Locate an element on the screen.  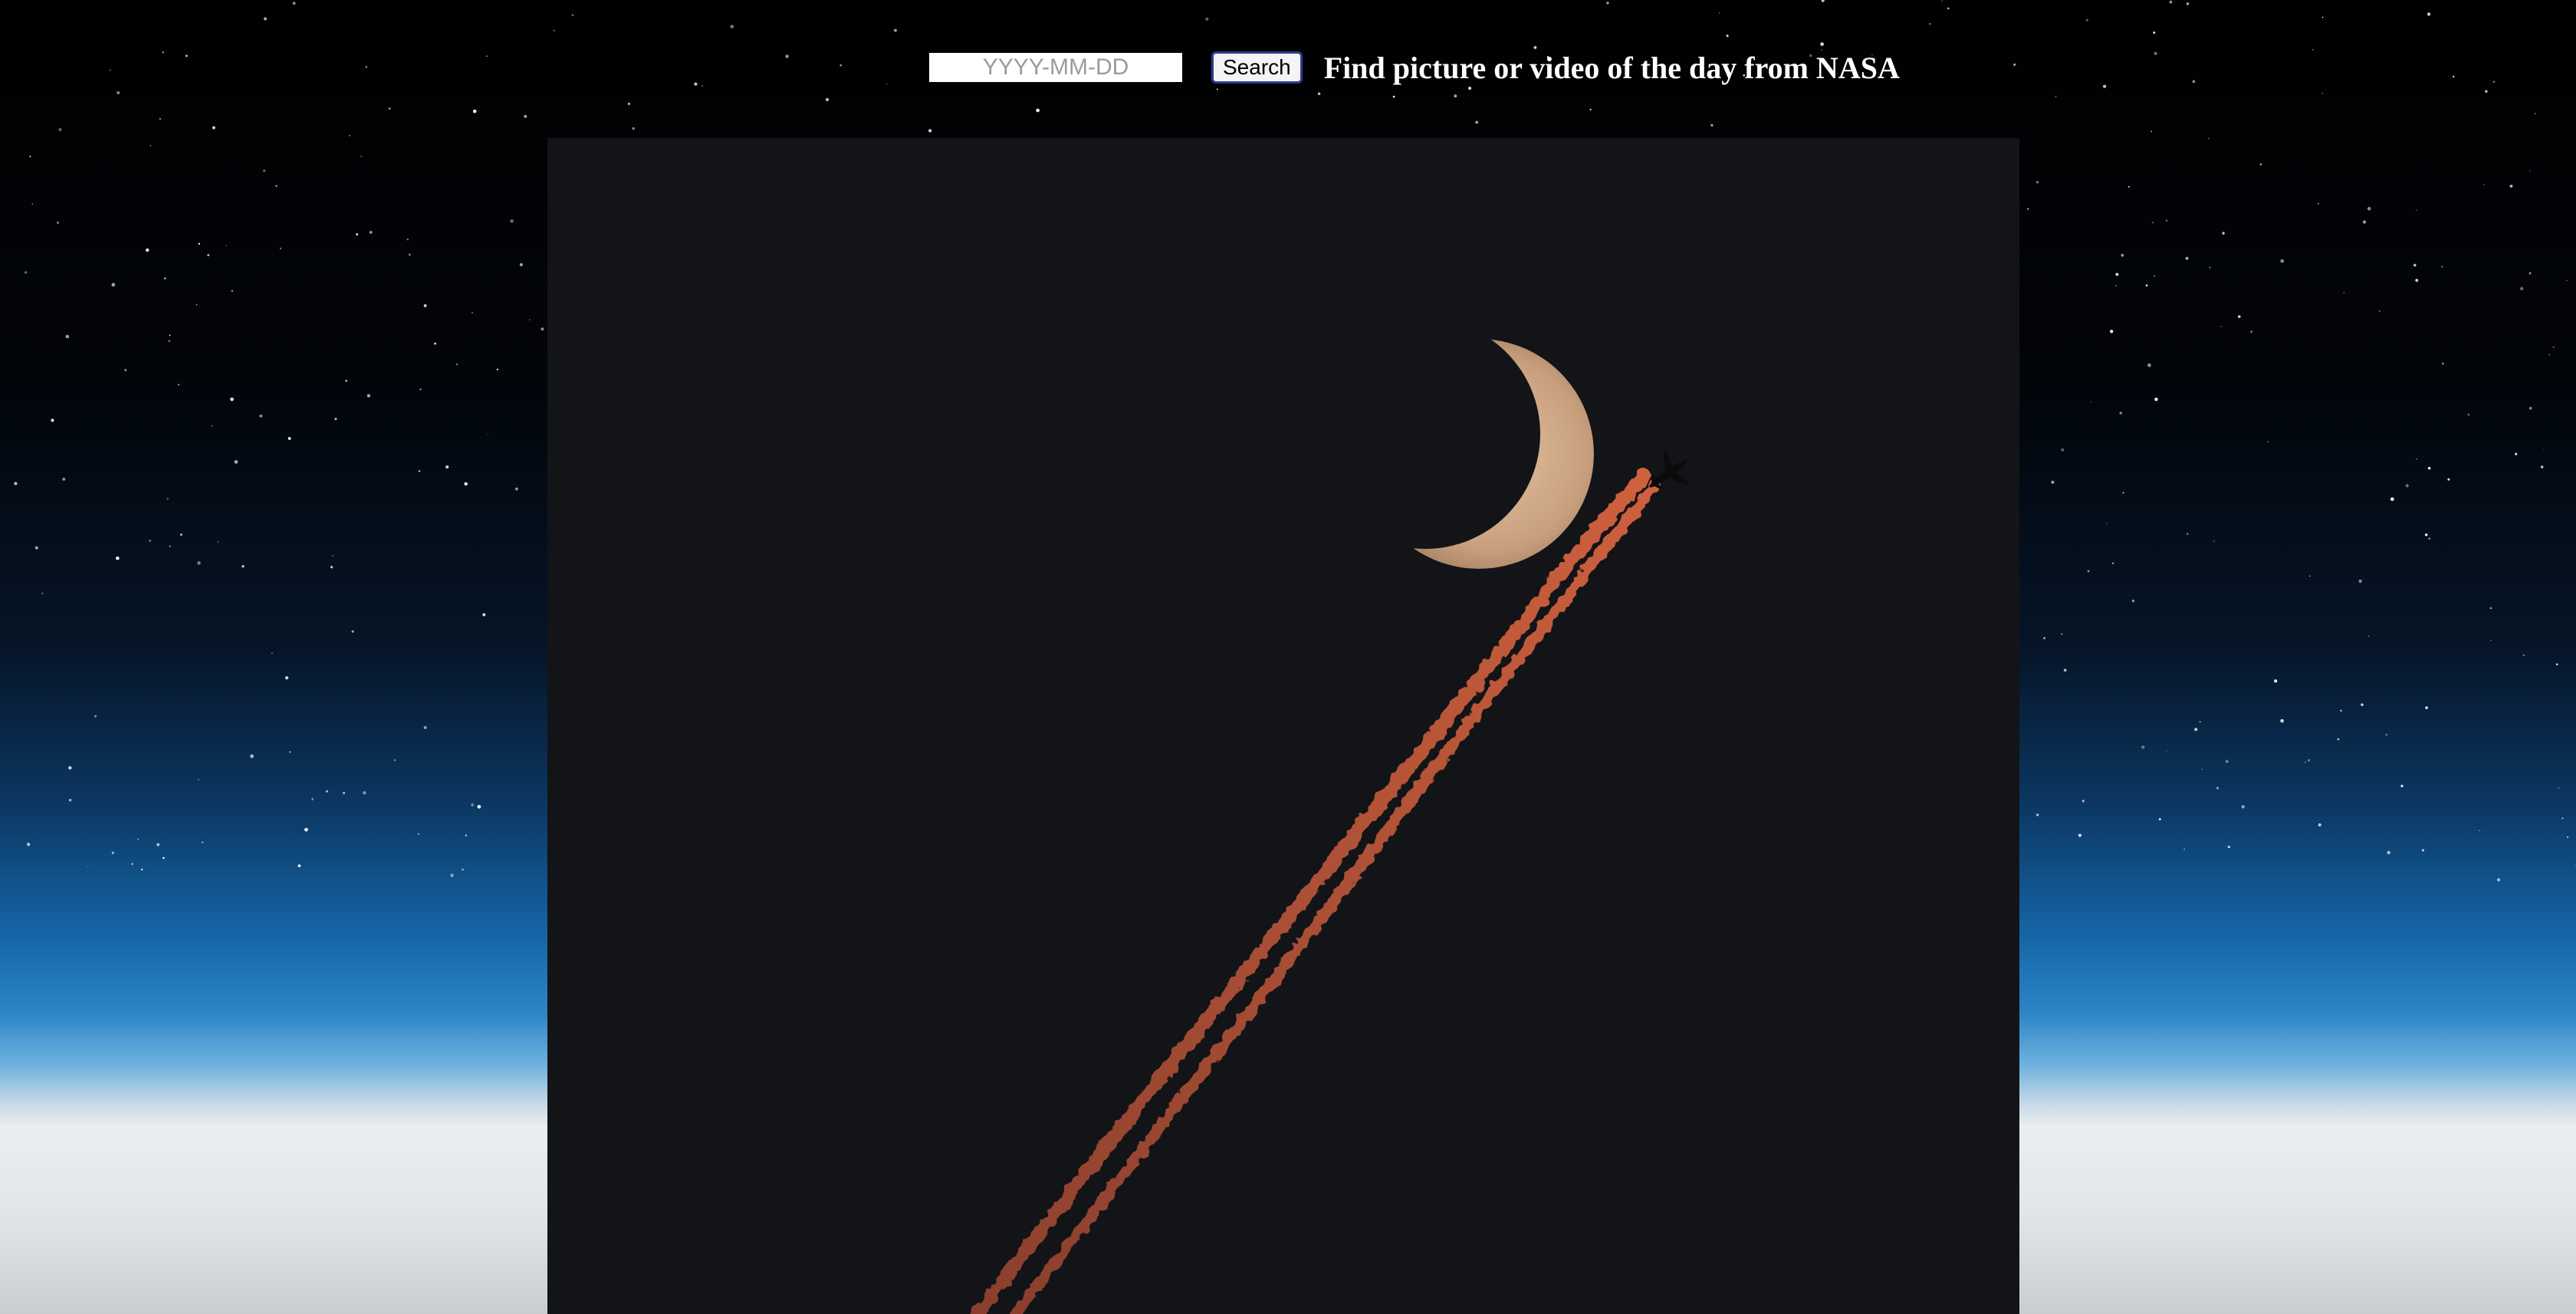
date-input is located at coordinates (1056, 67).